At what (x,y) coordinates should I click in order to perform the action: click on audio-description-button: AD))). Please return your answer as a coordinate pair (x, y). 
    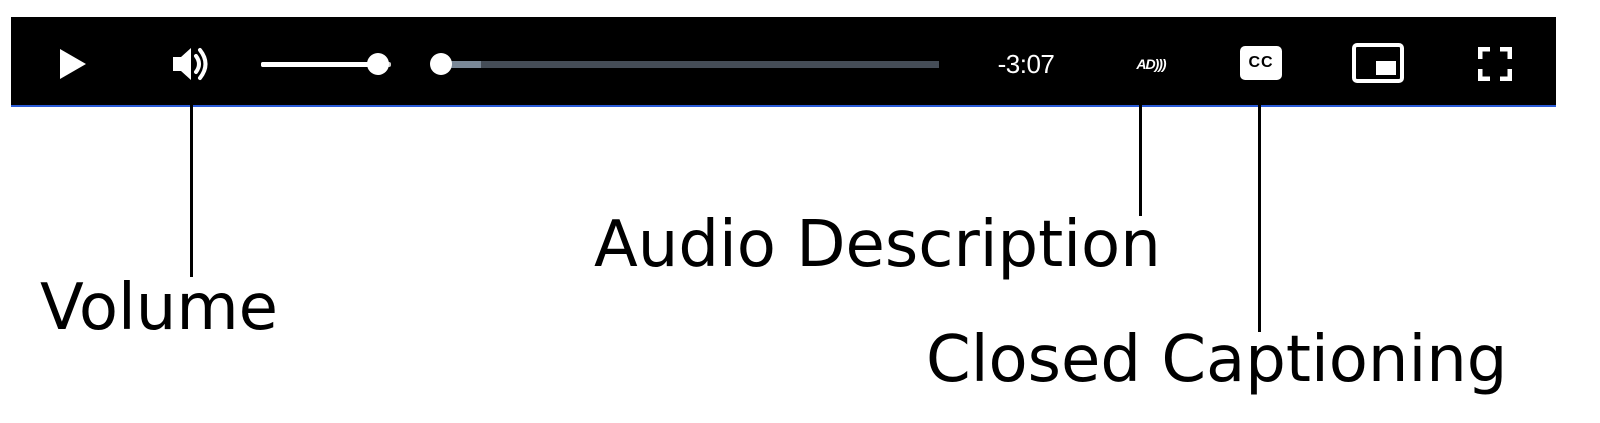
    Looking at the image, I should click on (1151, 64).